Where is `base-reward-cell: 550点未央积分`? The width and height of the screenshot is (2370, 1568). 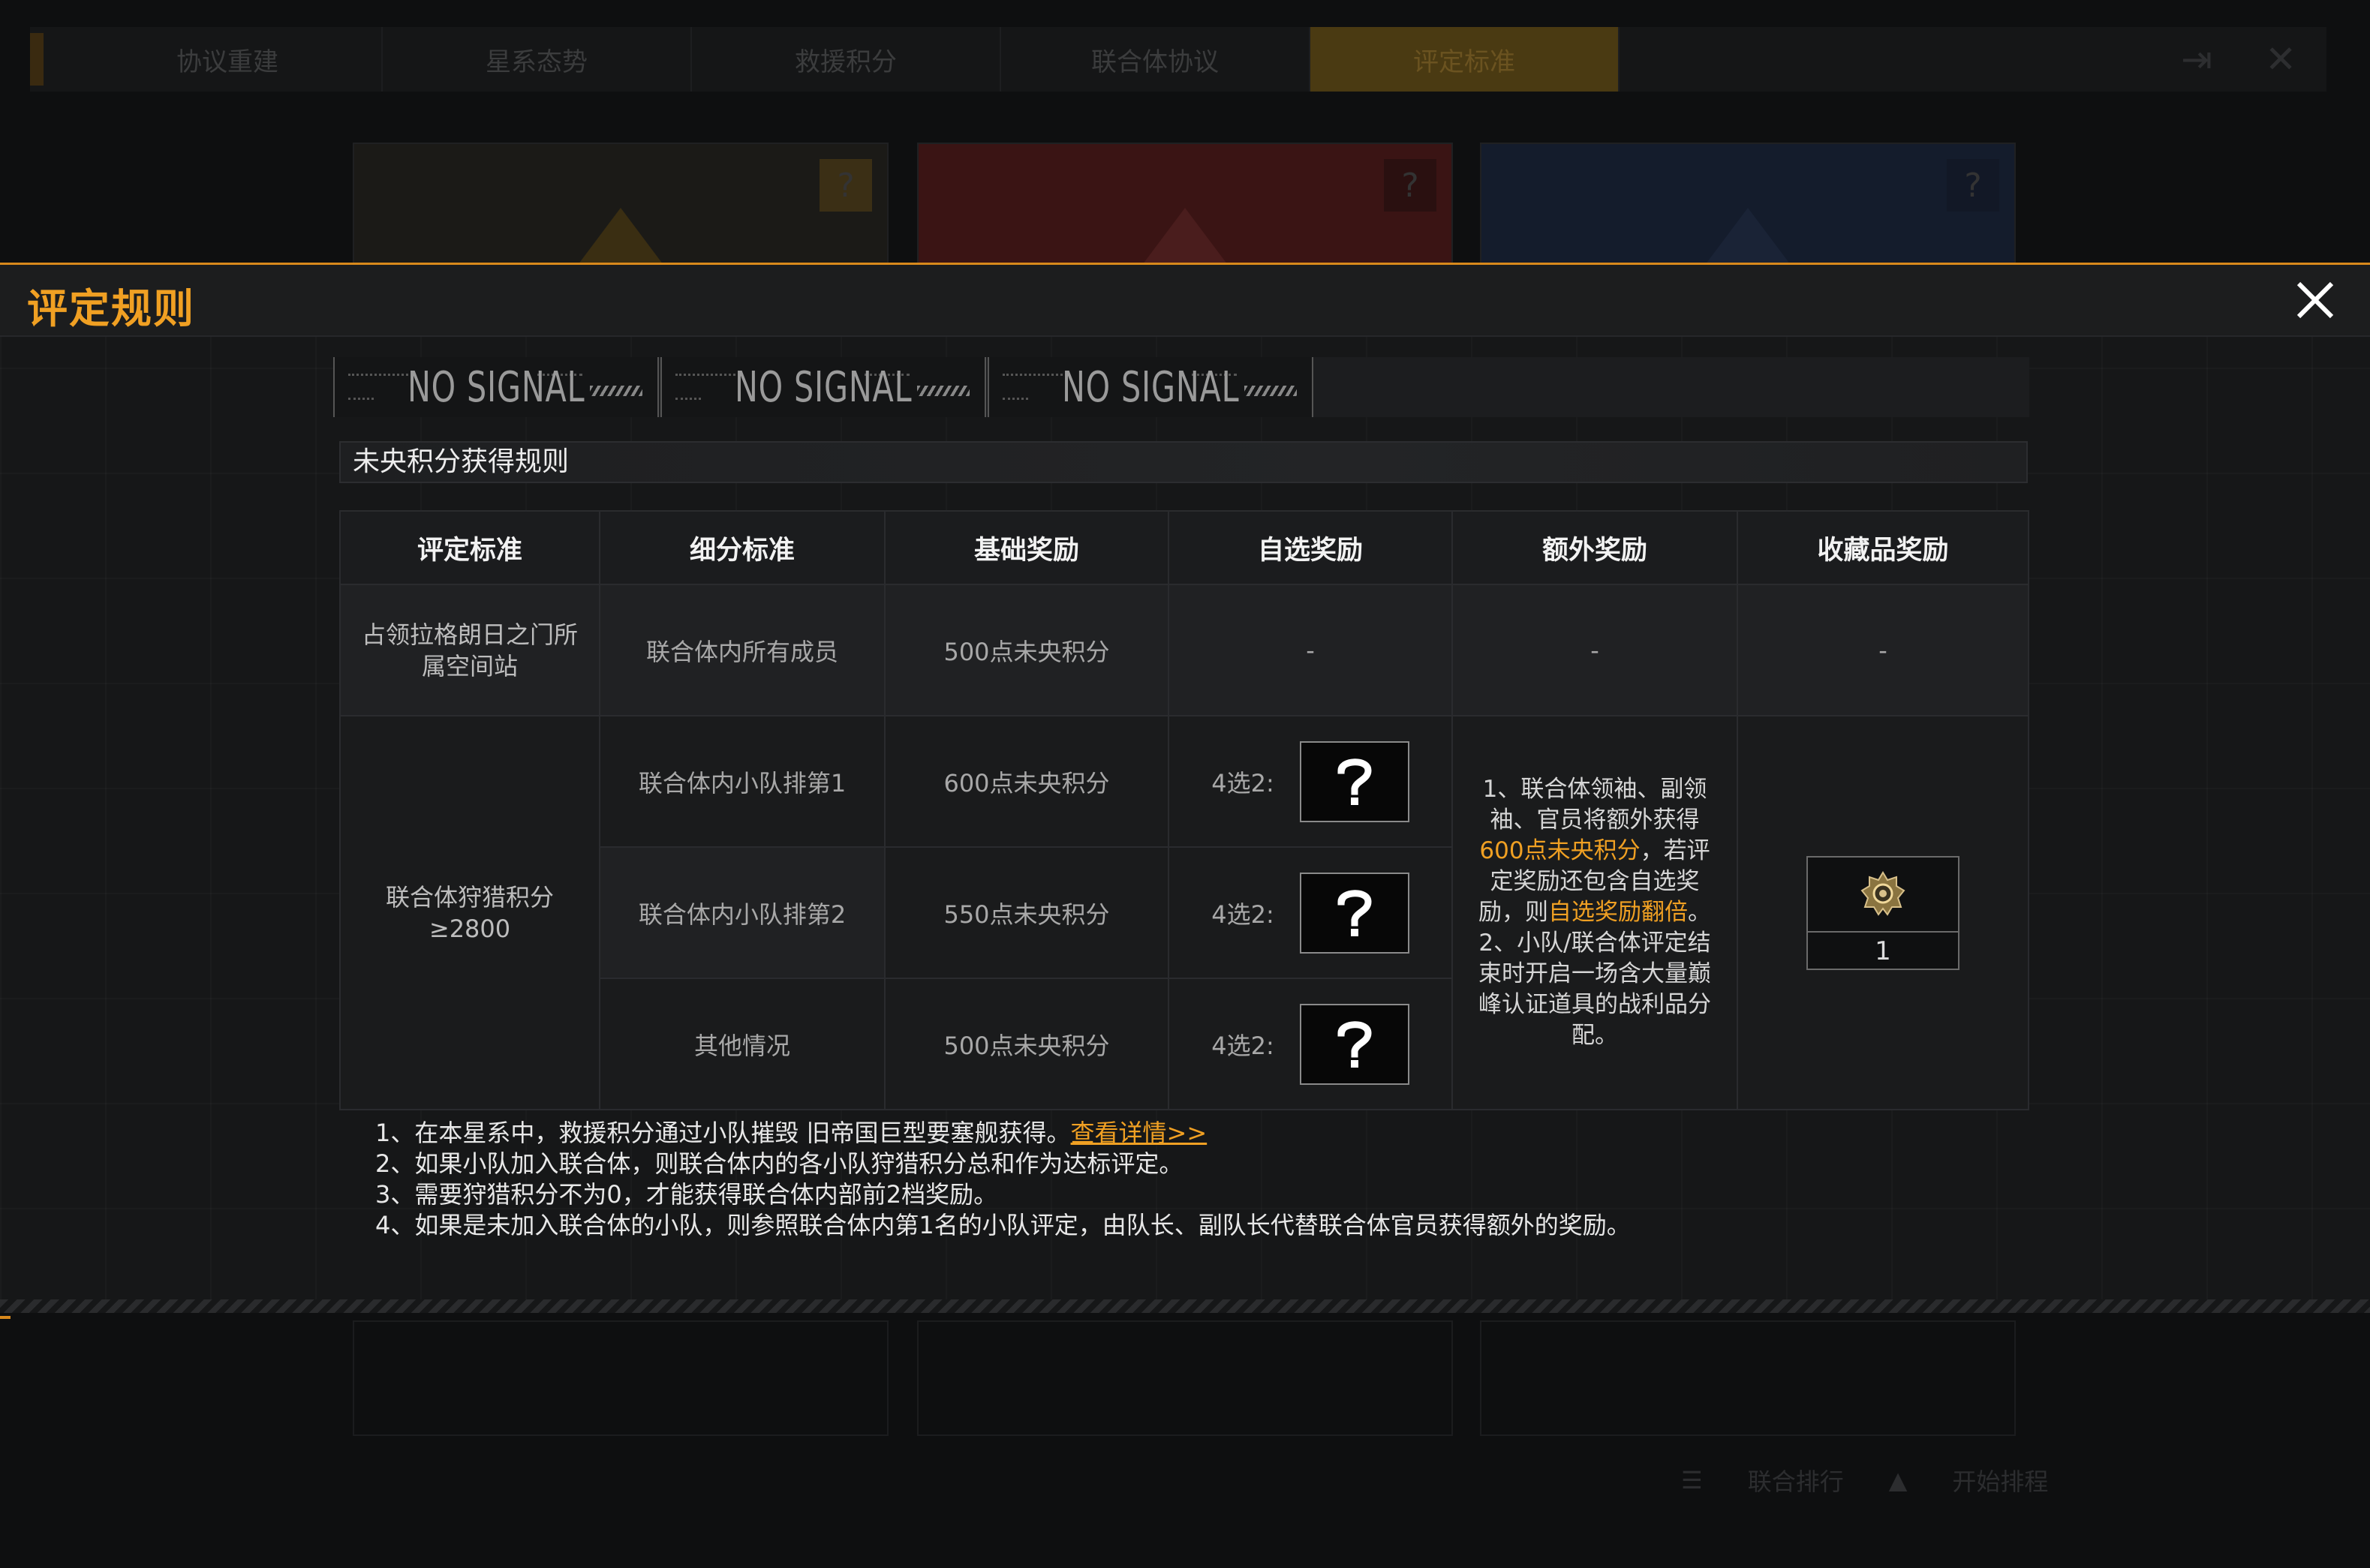 base-reward-cell: 550点未央积分 is located at coordinates (1026, 912).